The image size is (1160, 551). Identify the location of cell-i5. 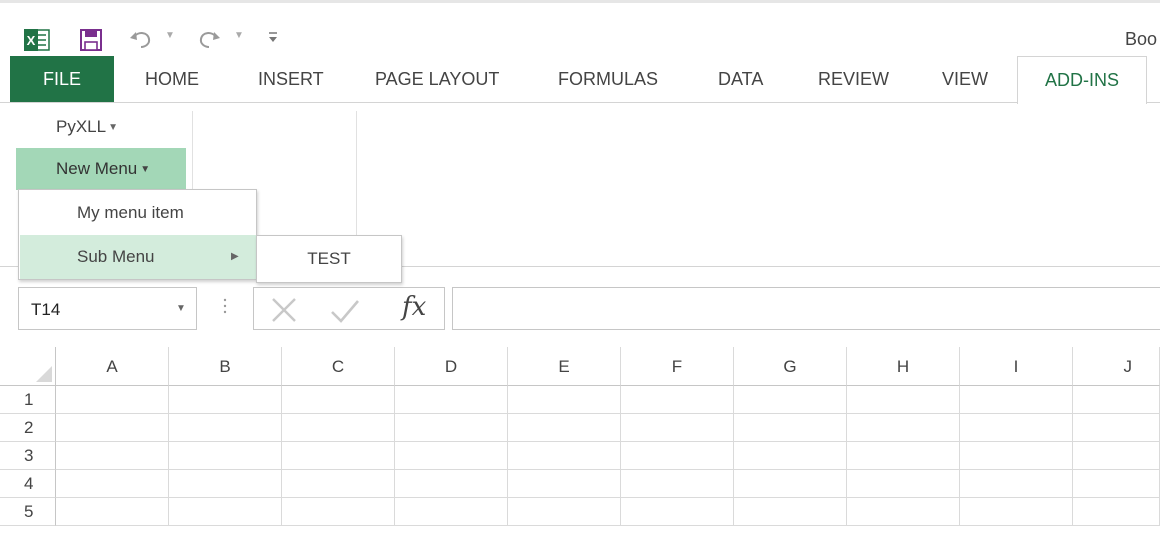
(1016, 512).